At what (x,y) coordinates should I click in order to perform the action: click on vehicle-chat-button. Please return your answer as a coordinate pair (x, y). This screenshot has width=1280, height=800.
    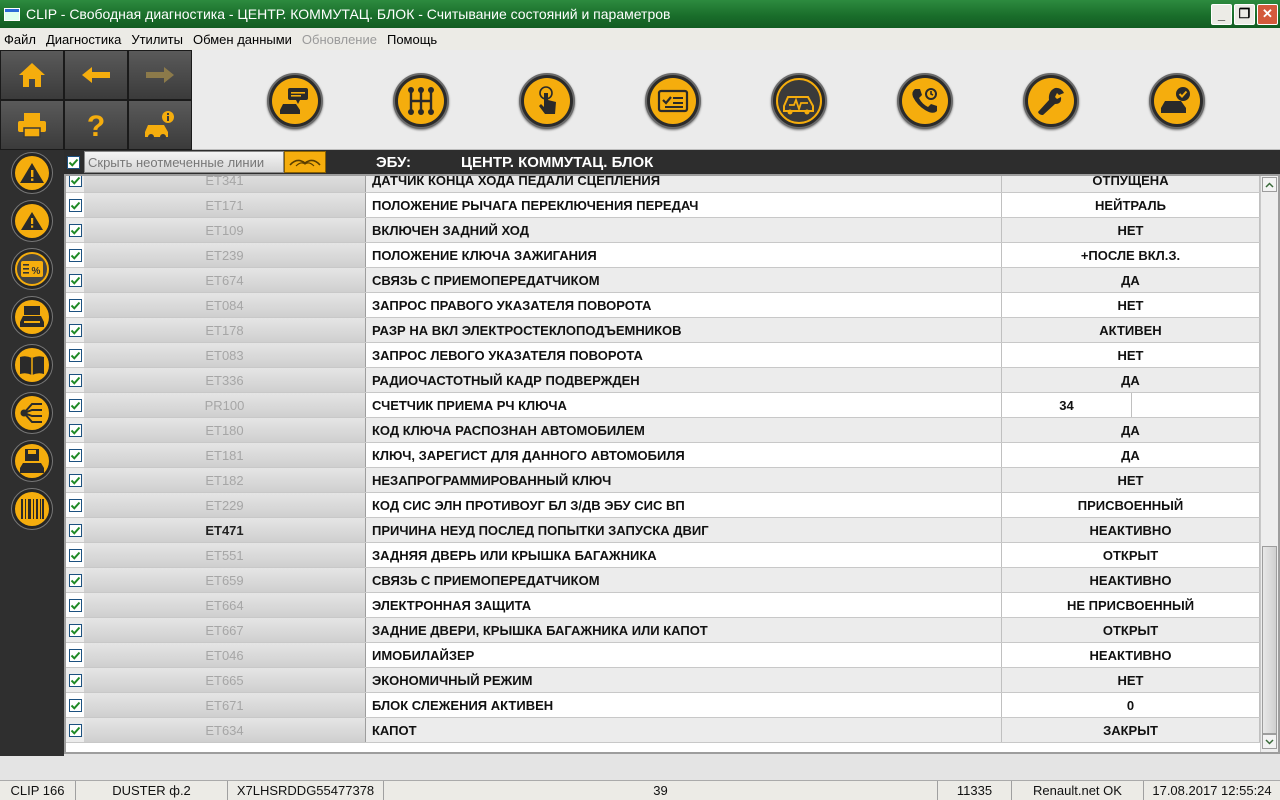
    Looking at the image, I should click on (295, 101).